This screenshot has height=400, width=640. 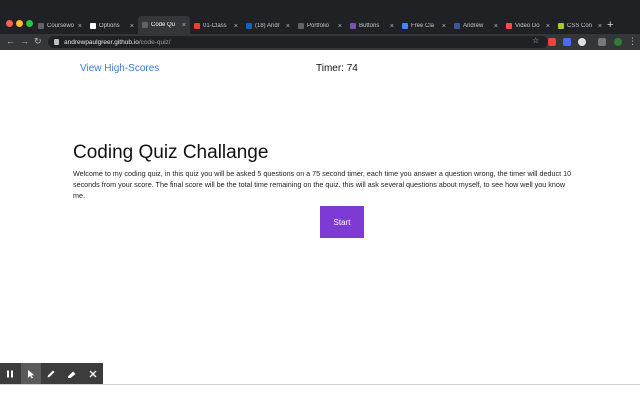 I want to click on browser-tab: 01-Class ×, so click(x=216, y=26).